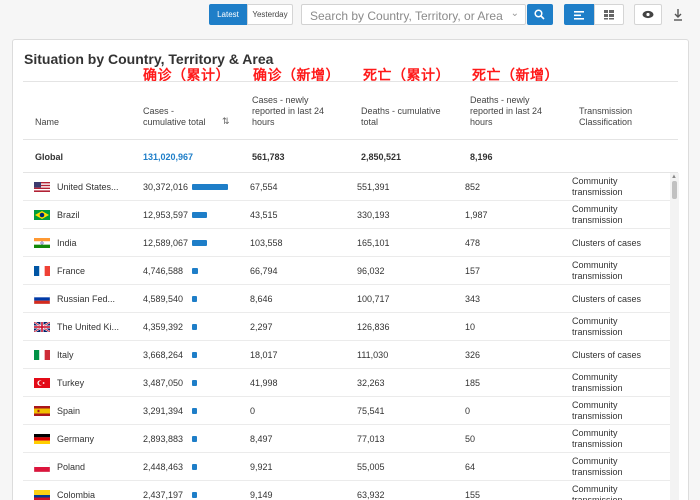 Image resolution: width=700 pixels, height=500 pixels. What do you see at coordinates (163, 355) in the screenshot?
I see `cases-cumulative: 3,668,264` at bounding box center [163, 355].